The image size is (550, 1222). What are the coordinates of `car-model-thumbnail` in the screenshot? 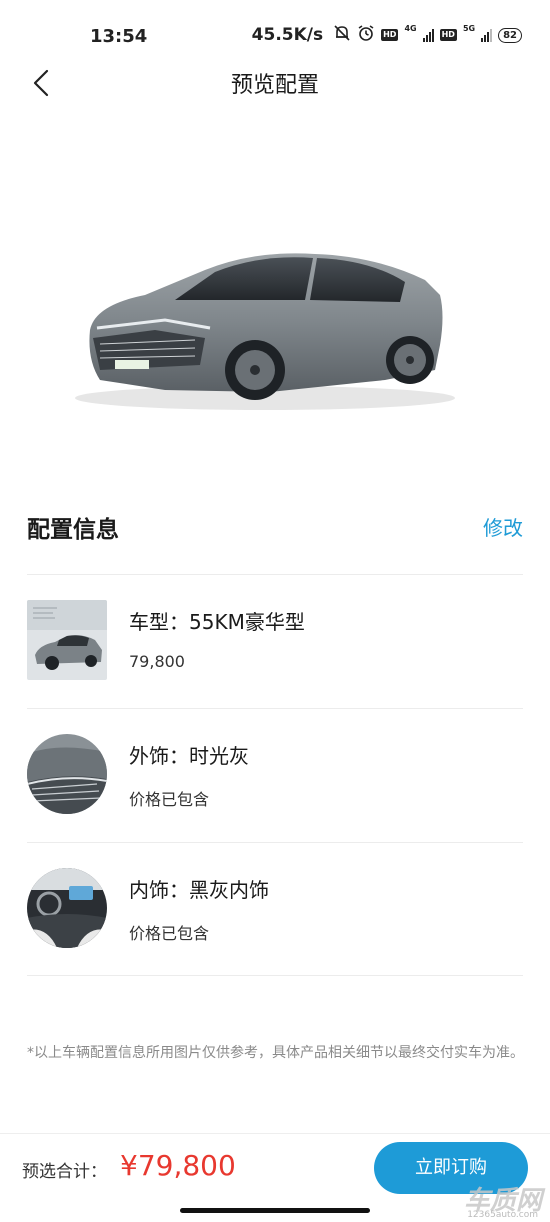 It's located at (67, 640).